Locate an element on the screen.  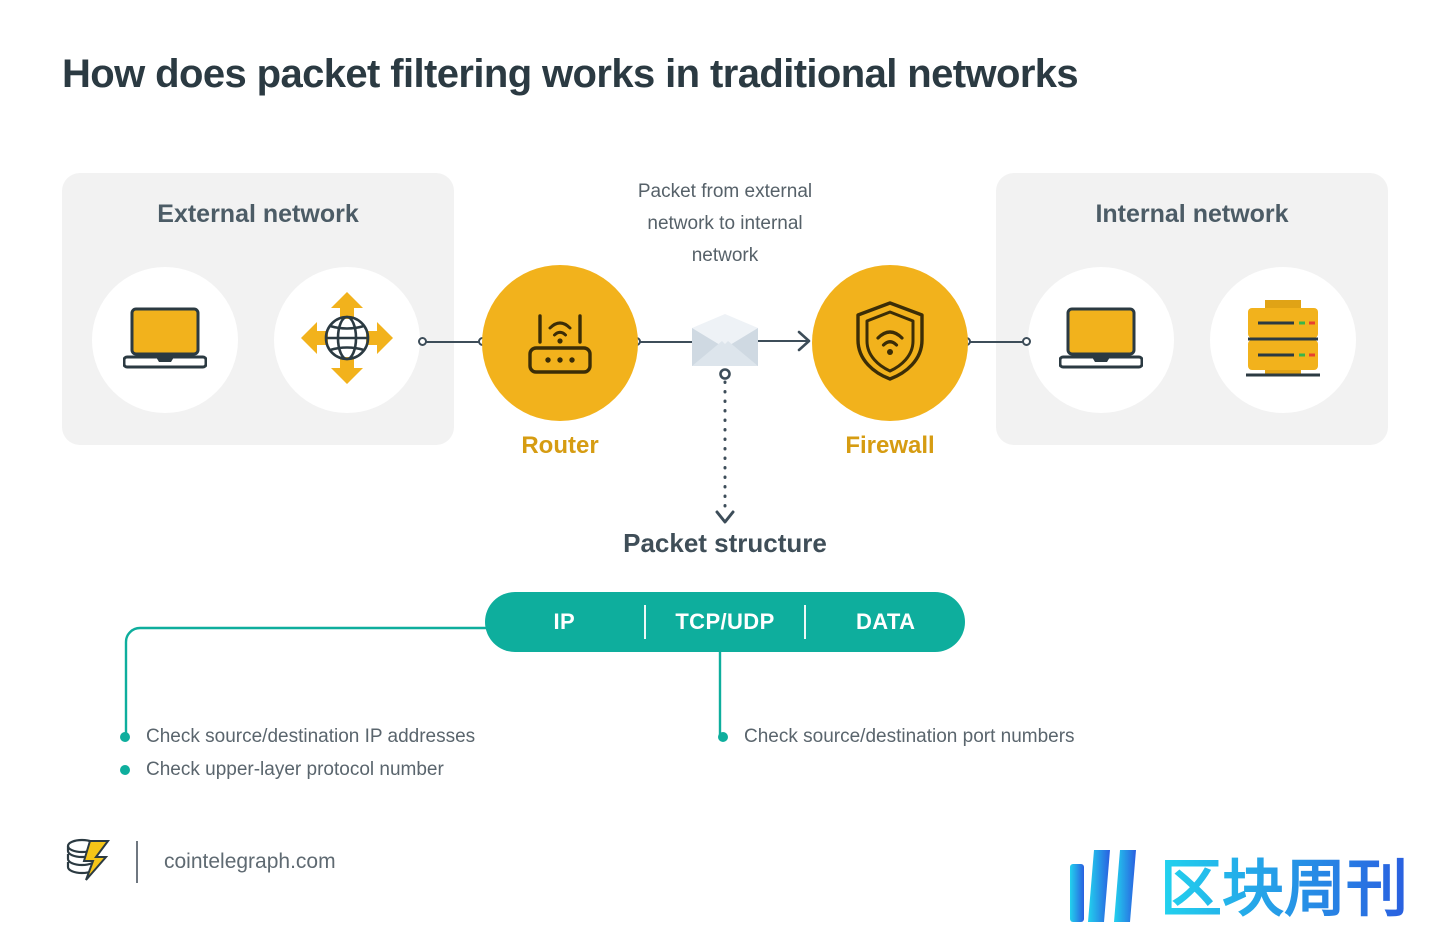
firewall-label: Firewall is located at coordinates (890, 445).